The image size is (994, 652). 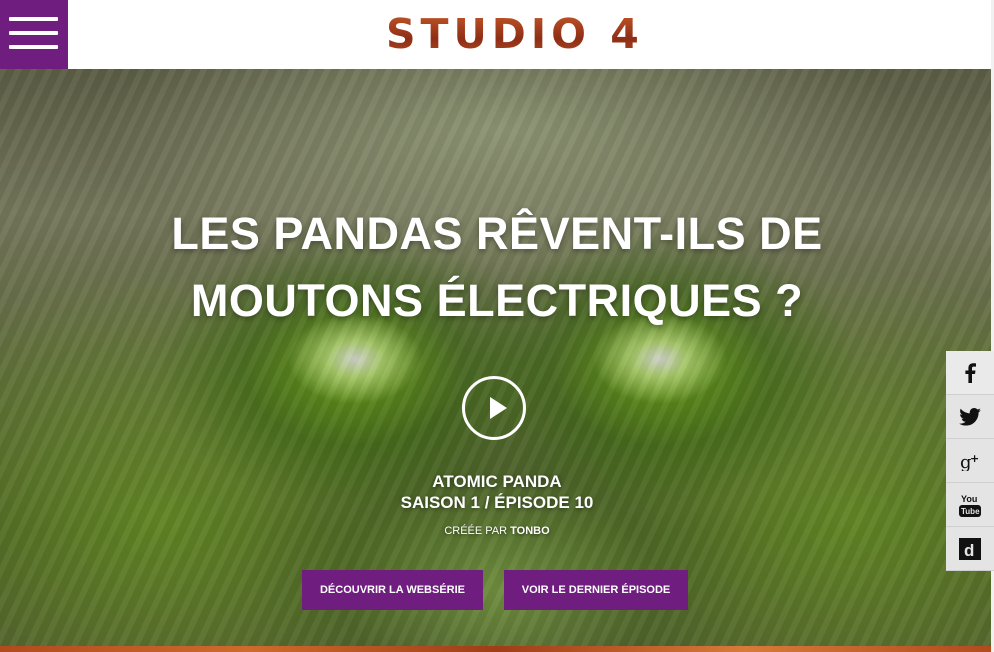 I want to click on svg-text: Tube, so click(x=970, y=511).